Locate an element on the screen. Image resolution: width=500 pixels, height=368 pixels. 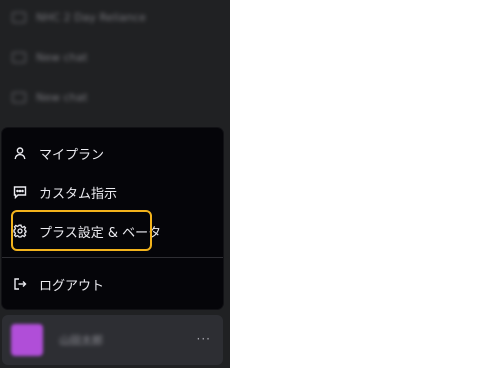
menu-item-label: ログアウト is located at coordinates (72, 286).